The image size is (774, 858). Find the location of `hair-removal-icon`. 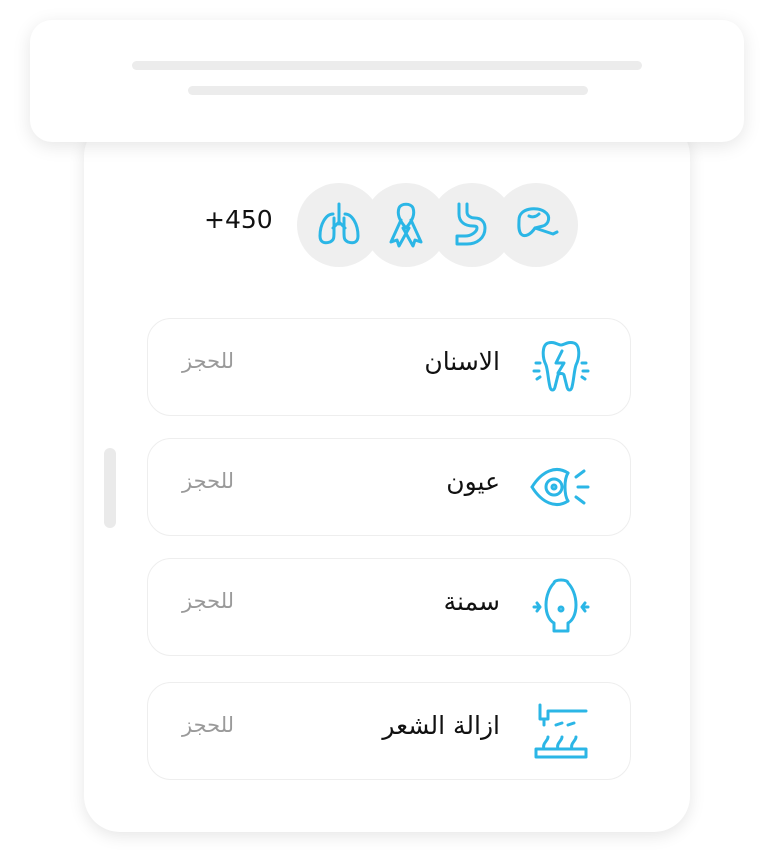

hair-removal-icon is located at coordinates (561, 731).